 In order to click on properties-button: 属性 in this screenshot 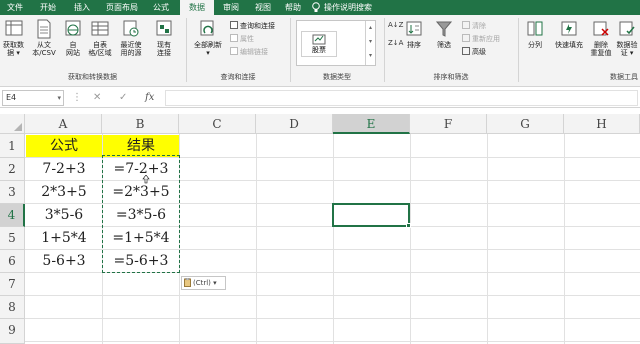, I will do `click(242, 39)`.